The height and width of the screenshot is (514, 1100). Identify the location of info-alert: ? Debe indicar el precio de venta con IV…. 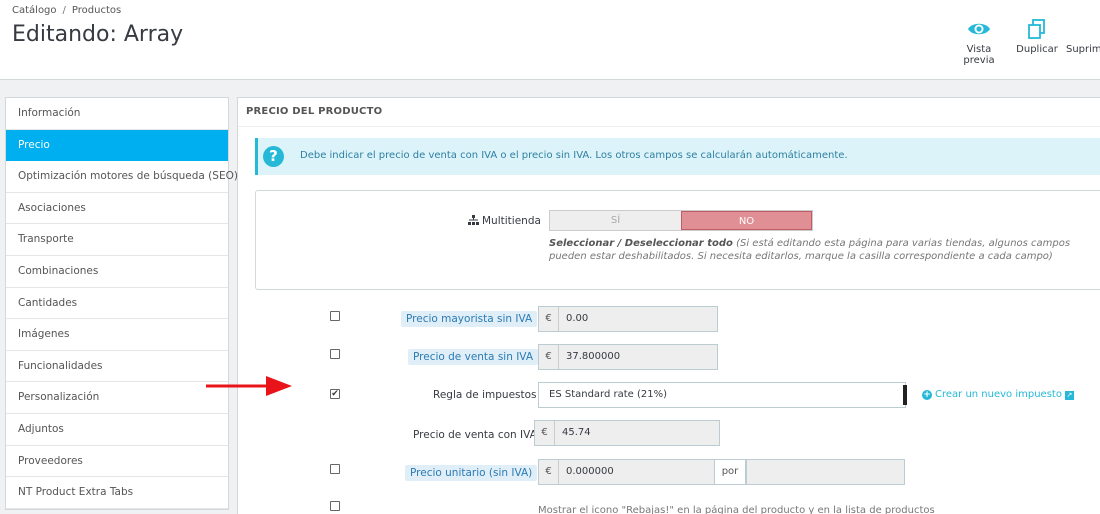
(677, 156).